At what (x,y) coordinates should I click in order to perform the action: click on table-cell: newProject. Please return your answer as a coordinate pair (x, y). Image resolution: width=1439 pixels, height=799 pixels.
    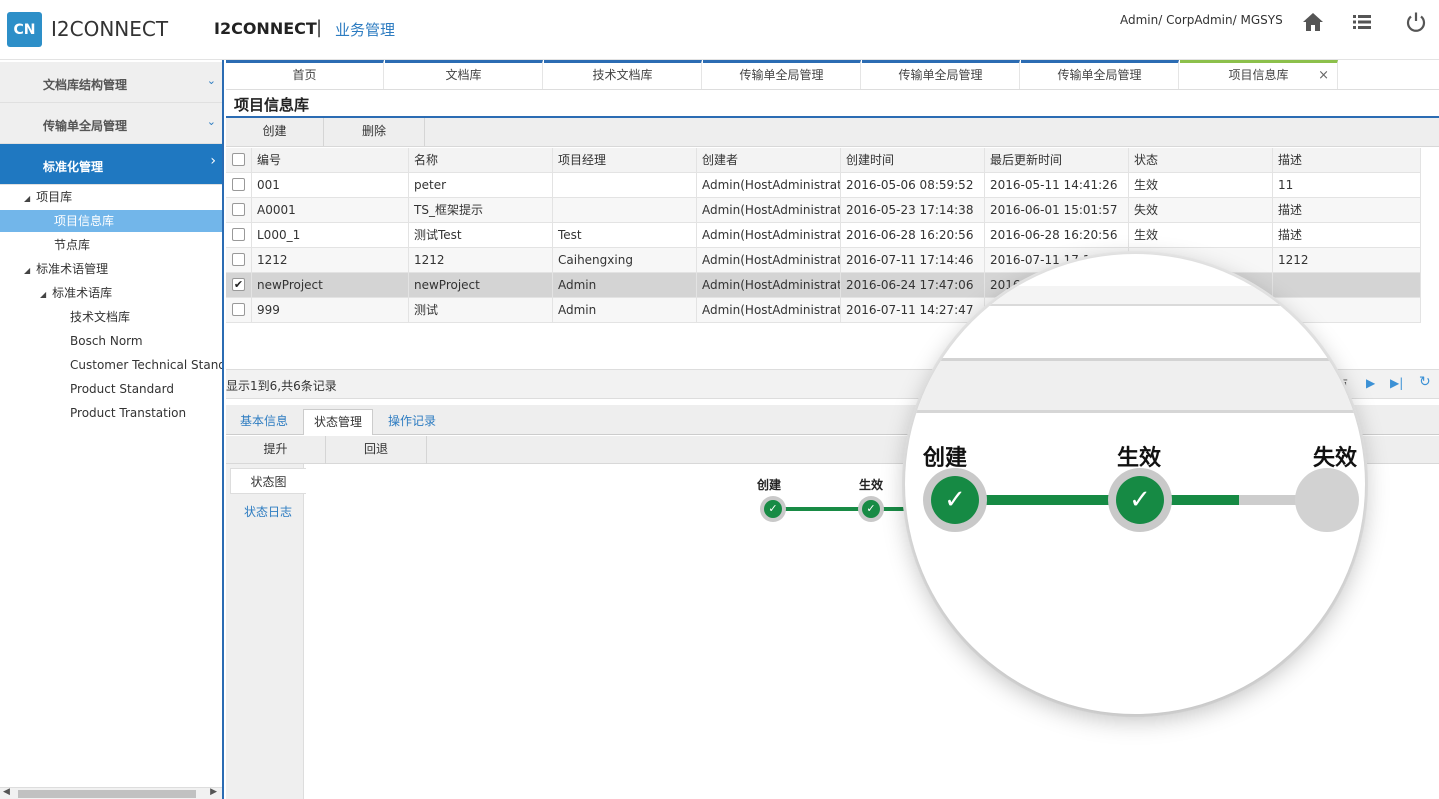
    Looking at the image, I should click on (330, 285).